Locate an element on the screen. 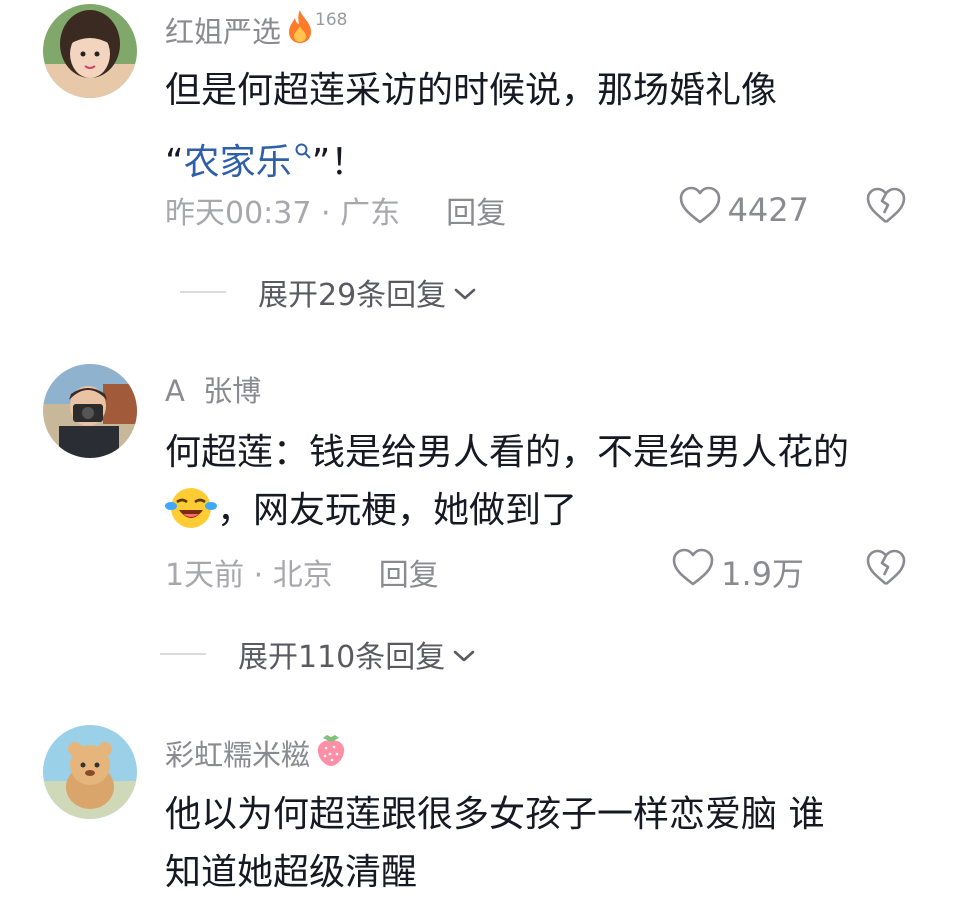  username: 红姐严选 168 is located at coordinates (256, 29).